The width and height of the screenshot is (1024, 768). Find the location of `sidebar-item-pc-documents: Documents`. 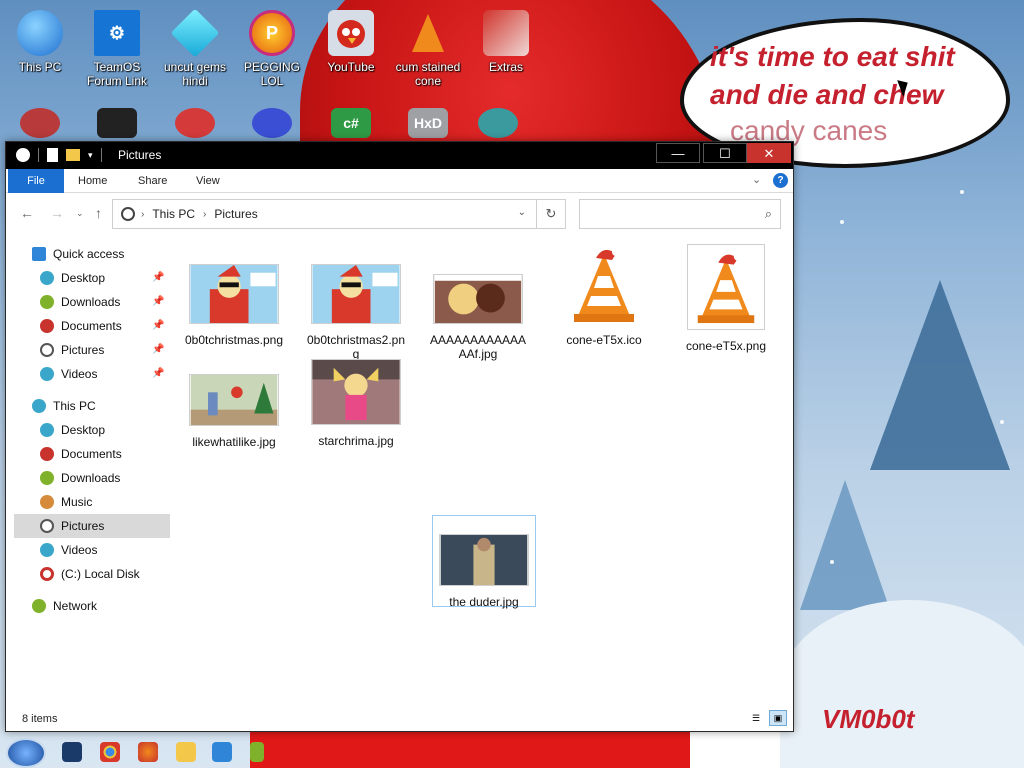

sidebar-item-pc-documents: Documents is located at coordinates (100, 454).